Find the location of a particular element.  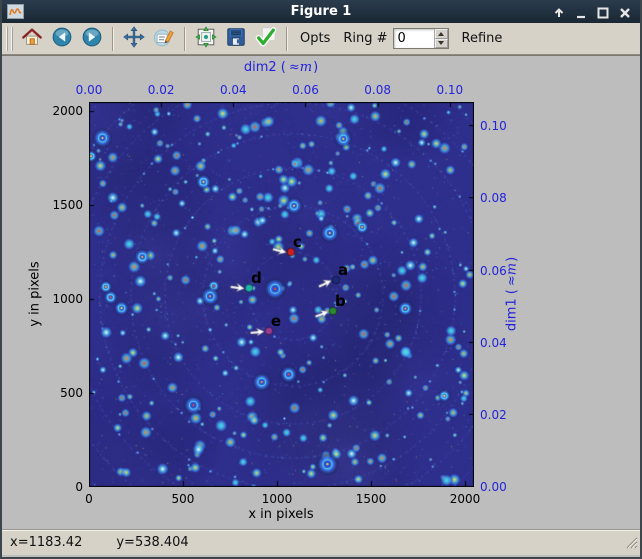

spin-down-icon is located at coordinates (441, 43).